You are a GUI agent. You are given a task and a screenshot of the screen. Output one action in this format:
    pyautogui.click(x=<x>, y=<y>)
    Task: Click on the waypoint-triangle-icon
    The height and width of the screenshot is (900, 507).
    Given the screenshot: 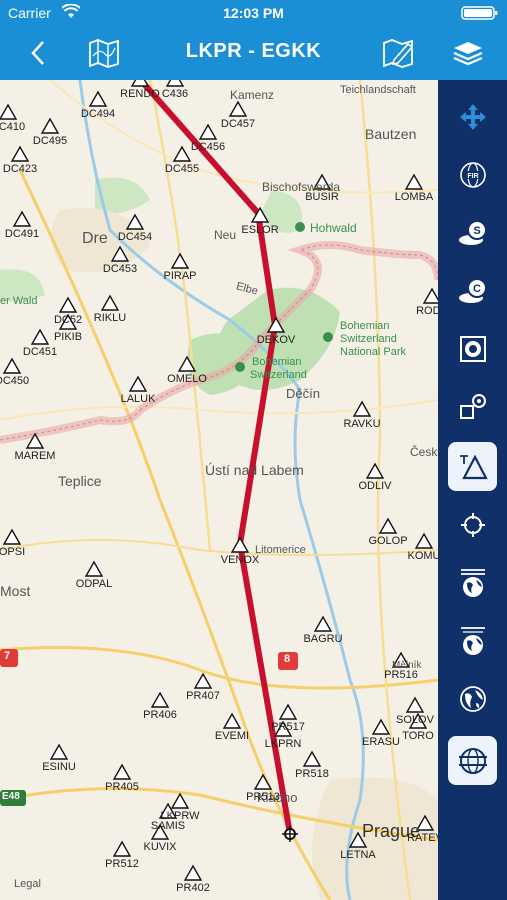 What is the action you would take?
    pyautogui.click(x=473, y=466)
    